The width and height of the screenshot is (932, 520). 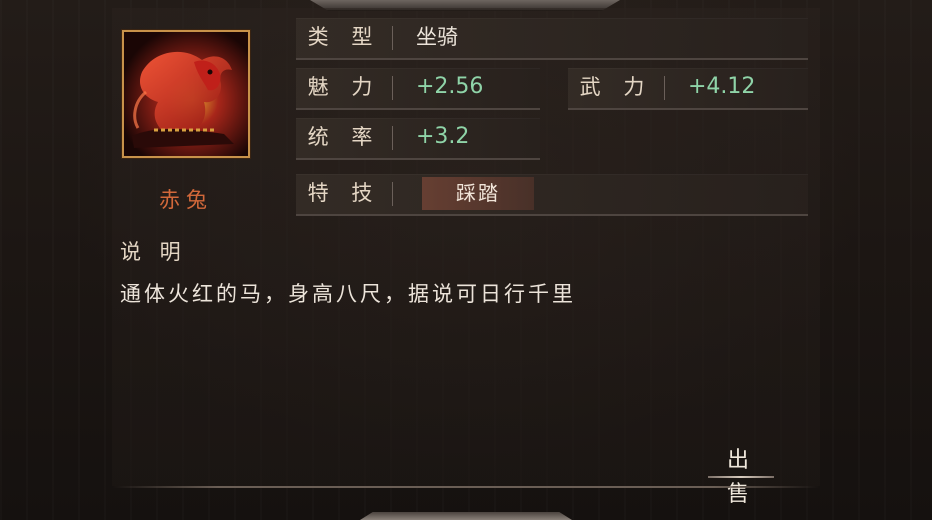 I want to click on command-row: 统 率 +3.2, so click(x=418, y=139).